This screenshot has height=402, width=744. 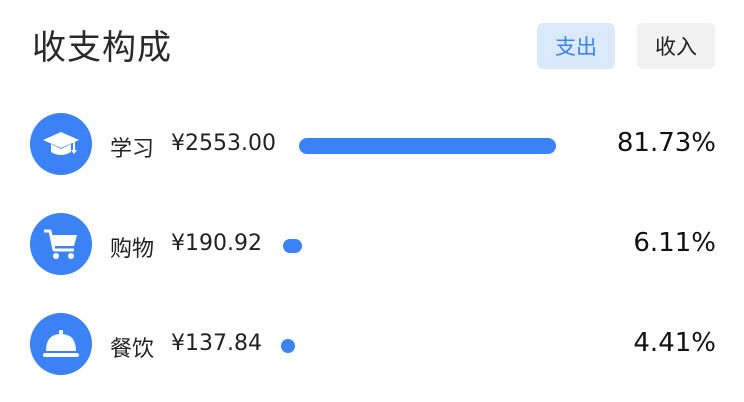 What do you see at coordinates (223, 143) in the screenshot?
I see `amount-value: ¥2553.00` at bounding box center [223, 143].